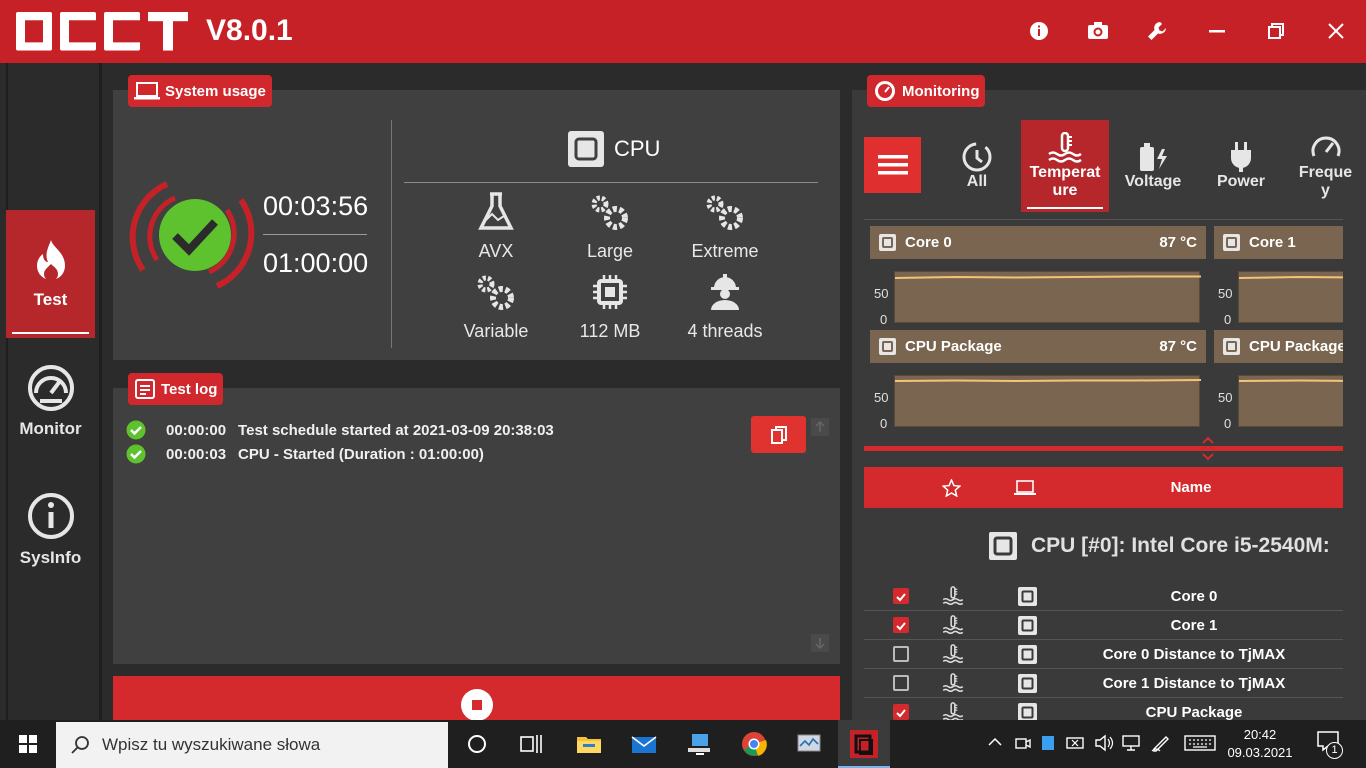 This screenshot has height=768, width=1366. Describe the element at coordinates (1065, 166) in the screenshot. I see `tab-temperature: Temperat ure` at that location.